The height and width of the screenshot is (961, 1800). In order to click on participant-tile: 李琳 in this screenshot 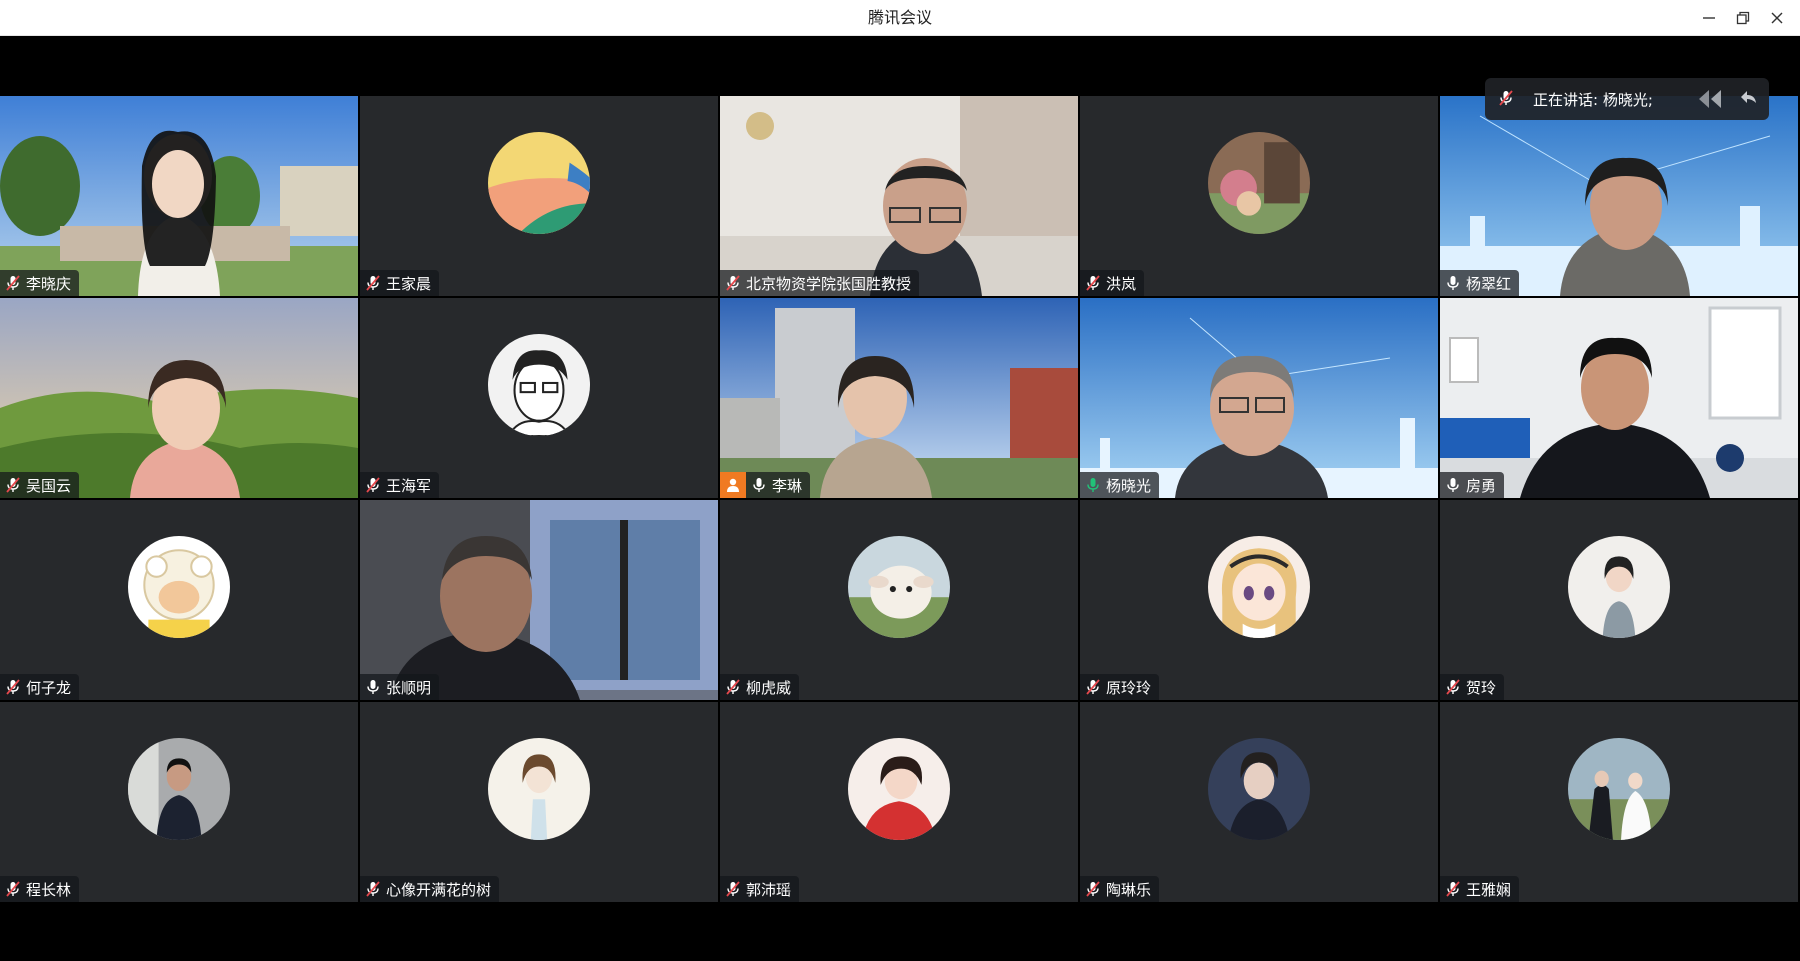, I will do `click(899, 398)`.